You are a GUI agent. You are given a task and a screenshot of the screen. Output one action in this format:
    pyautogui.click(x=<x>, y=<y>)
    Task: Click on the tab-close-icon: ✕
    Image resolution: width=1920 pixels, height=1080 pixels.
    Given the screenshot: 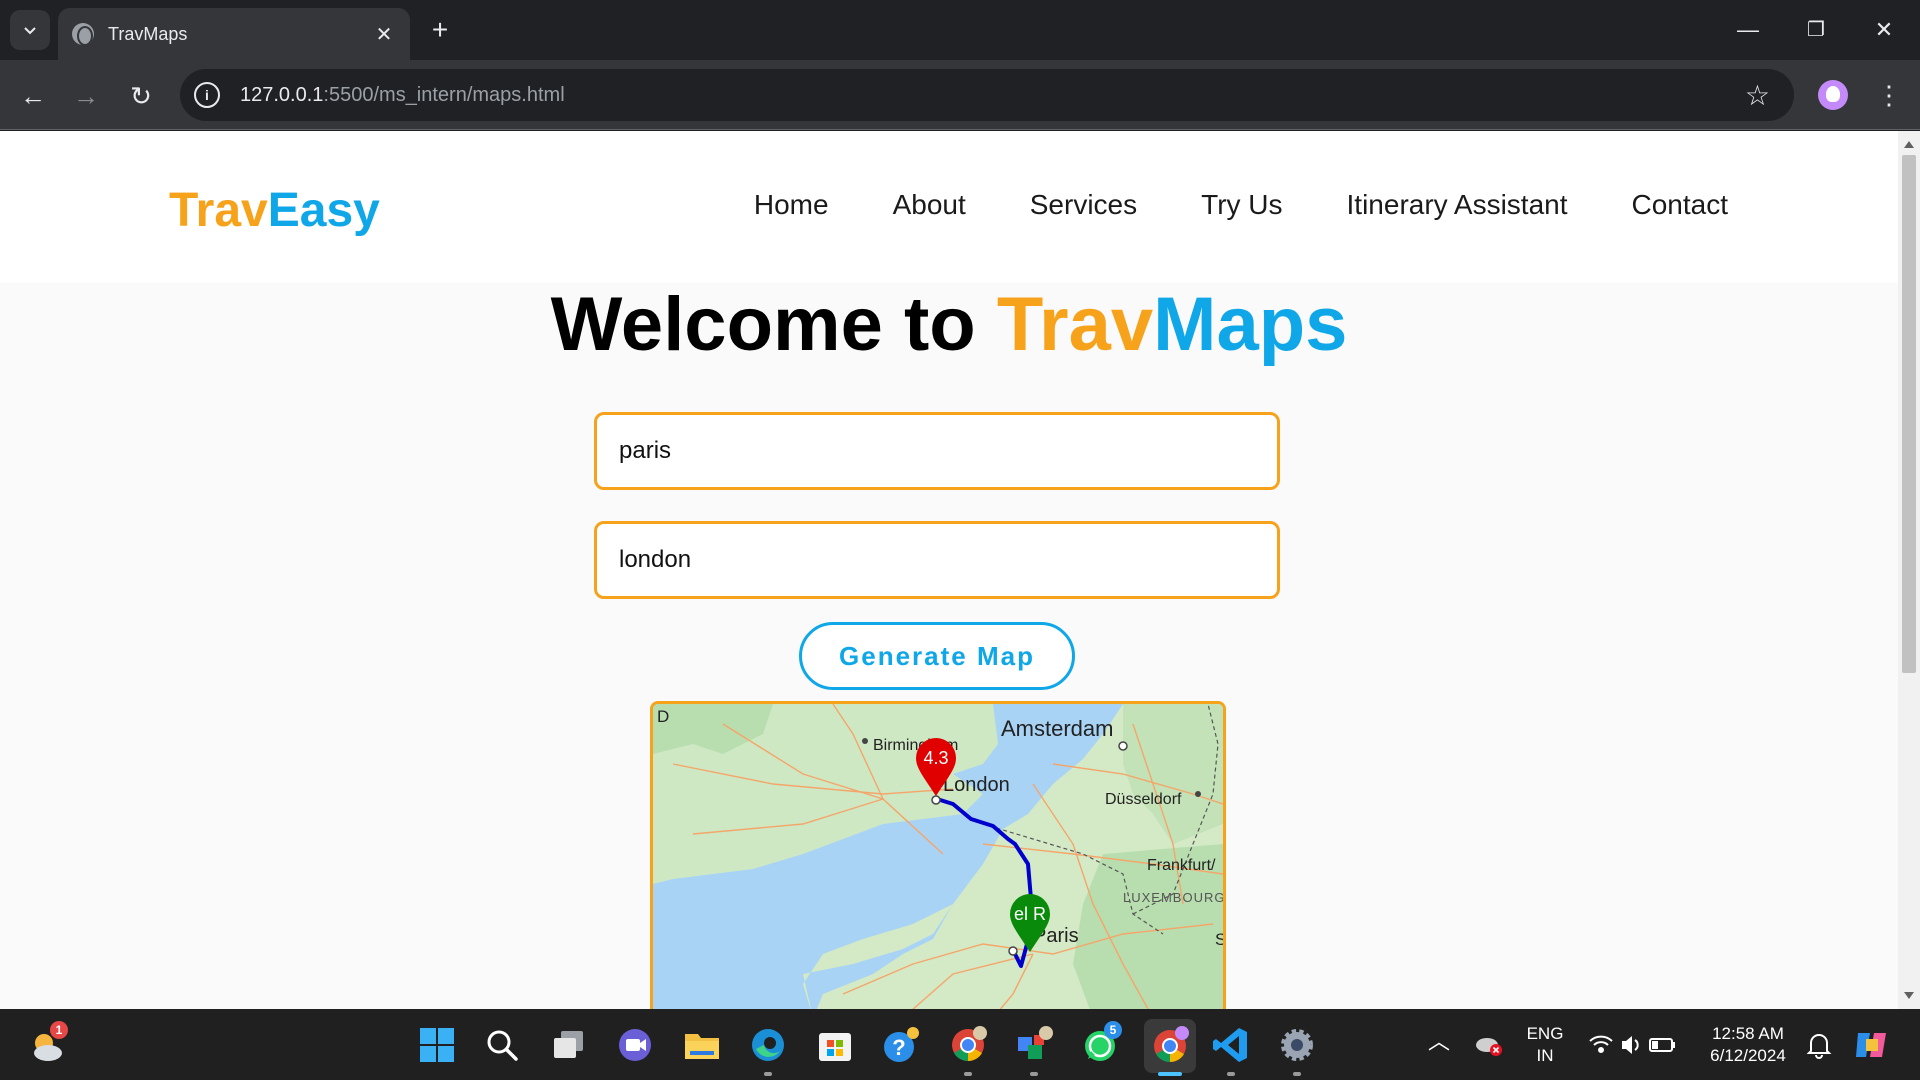 What is the action you would take?
    pyautogui.click(x=384, y=34)
    